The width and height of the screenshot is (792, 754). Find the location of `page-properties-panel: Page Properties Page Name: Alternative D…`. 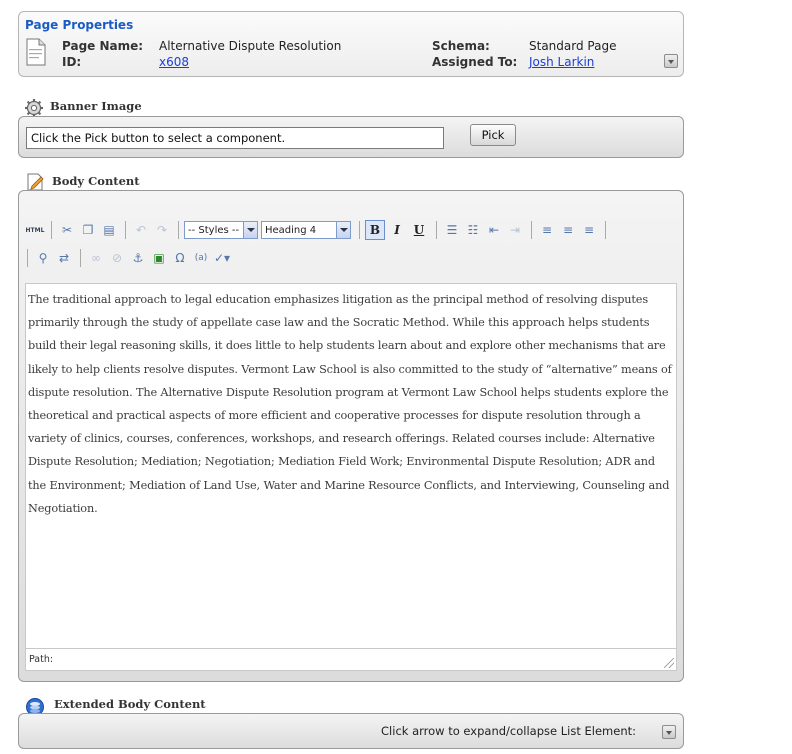

page-properties-panel: Page Properties Page Name: Alternative D… is located at coordinates (351, 44).